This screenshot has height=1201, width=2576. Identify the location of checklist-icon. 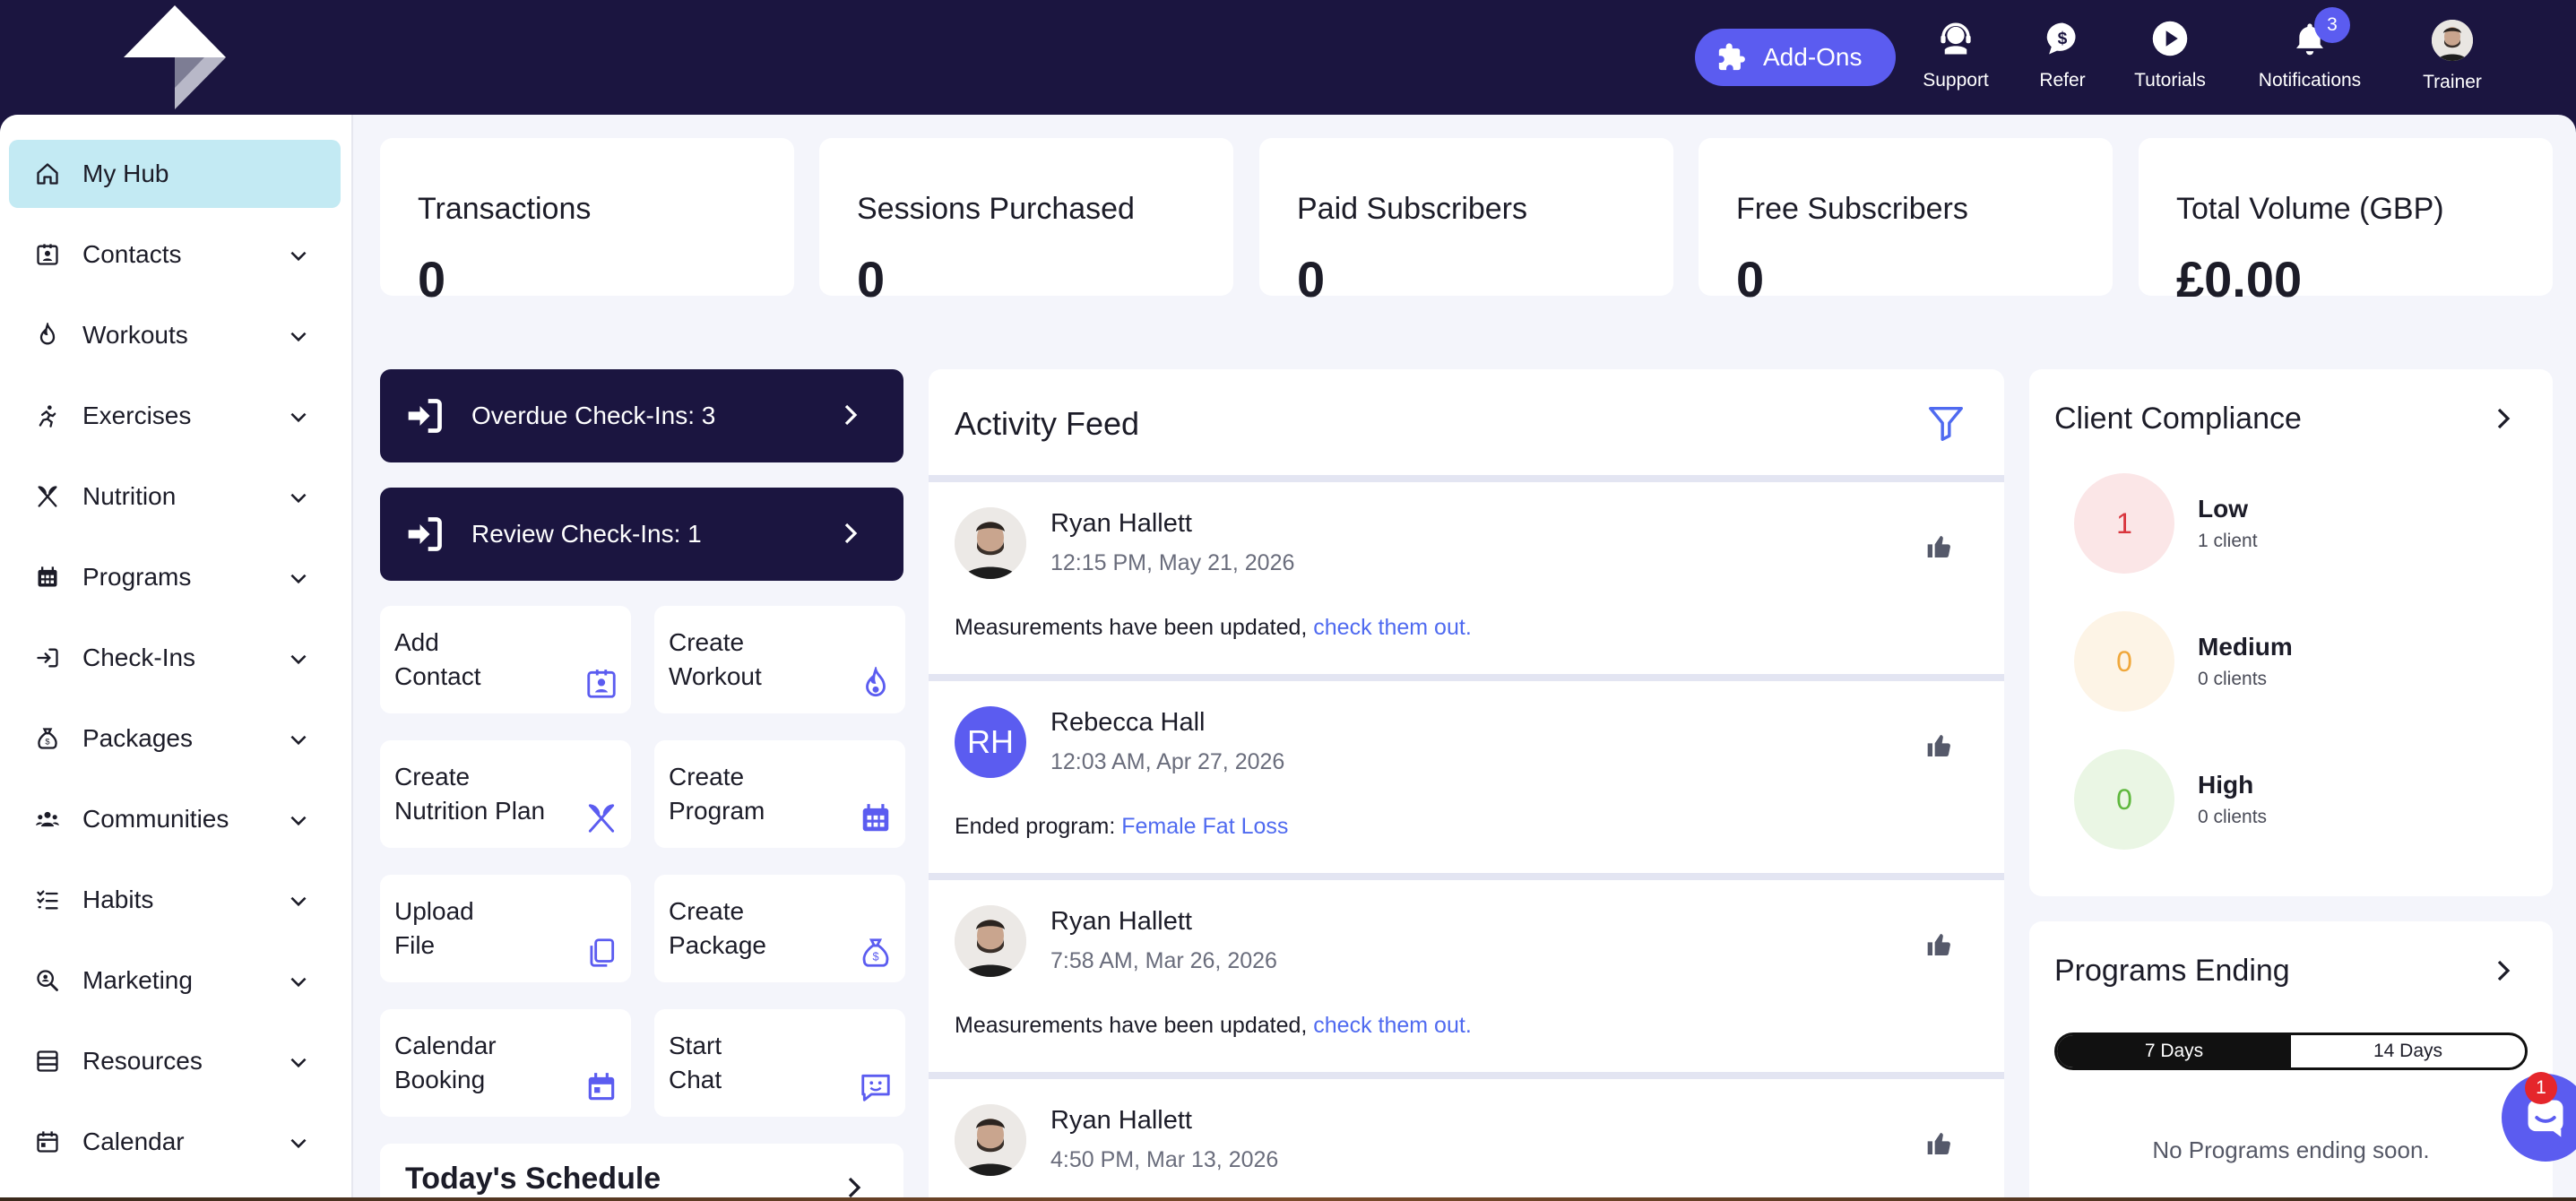
(47, 899).